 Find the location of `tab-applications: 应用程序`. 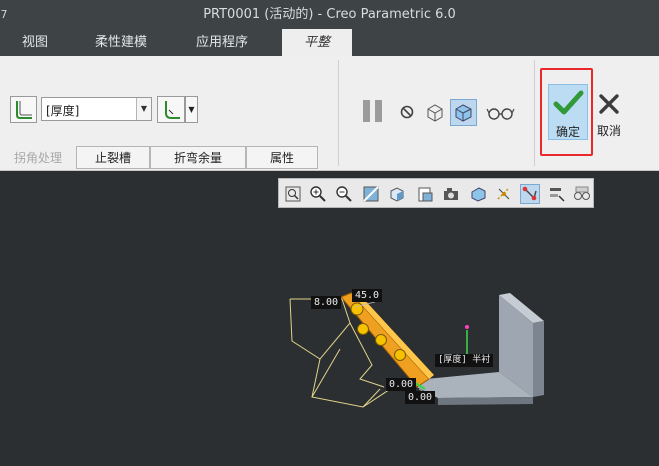

tab-applications: 应用程序 is located at coordinates (222, 42).